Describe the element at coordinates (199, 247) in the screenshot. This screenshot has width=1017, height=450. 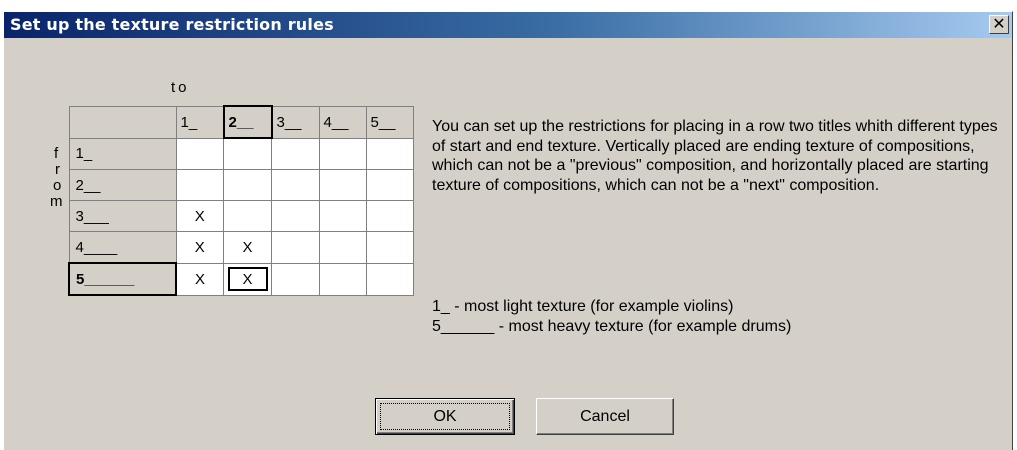
I see `grid-cell-4-1: X` at that location.